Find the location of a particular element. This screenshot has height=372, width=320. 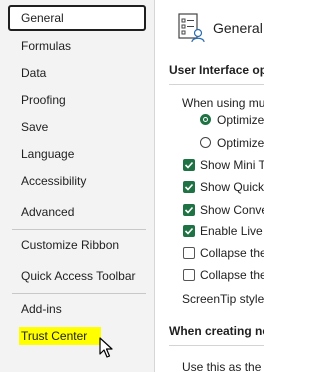

radio-optimize-appearance is located at coordinates (205, 119).